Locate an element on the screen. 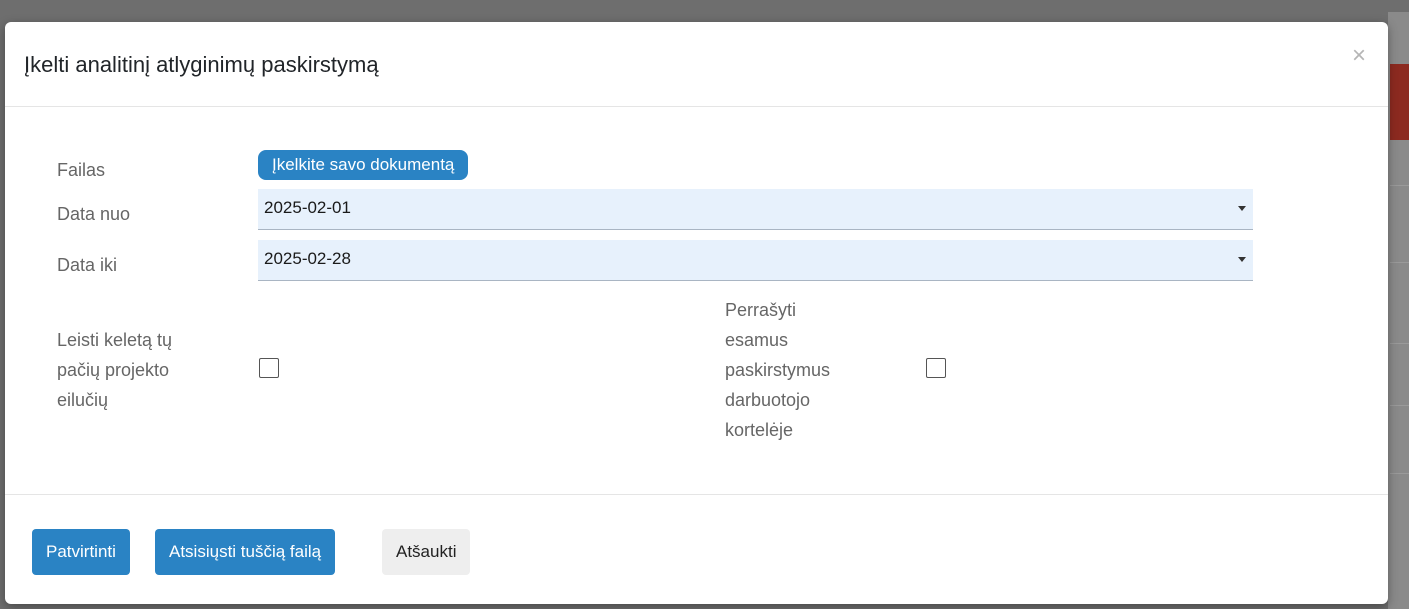  overwrite-label-line: esamus is located at coordinates (757, 340).